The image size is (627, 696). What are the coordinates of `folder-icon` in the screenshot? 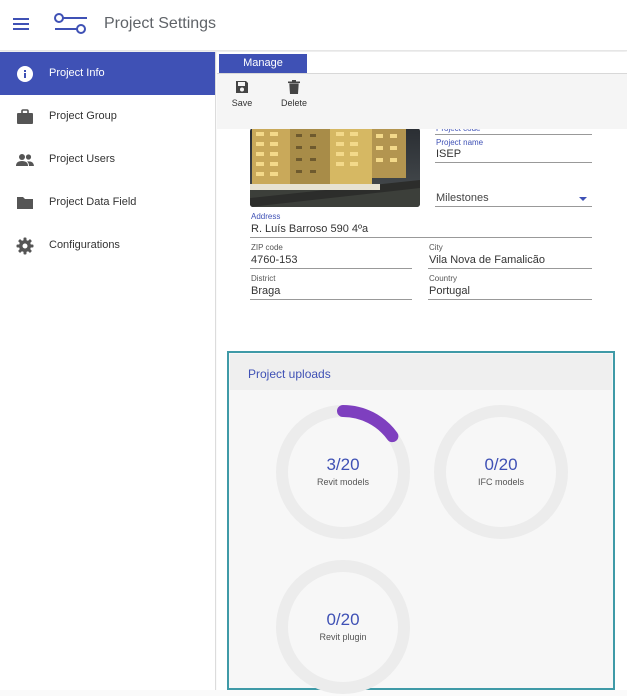 It's located at (25, 203).